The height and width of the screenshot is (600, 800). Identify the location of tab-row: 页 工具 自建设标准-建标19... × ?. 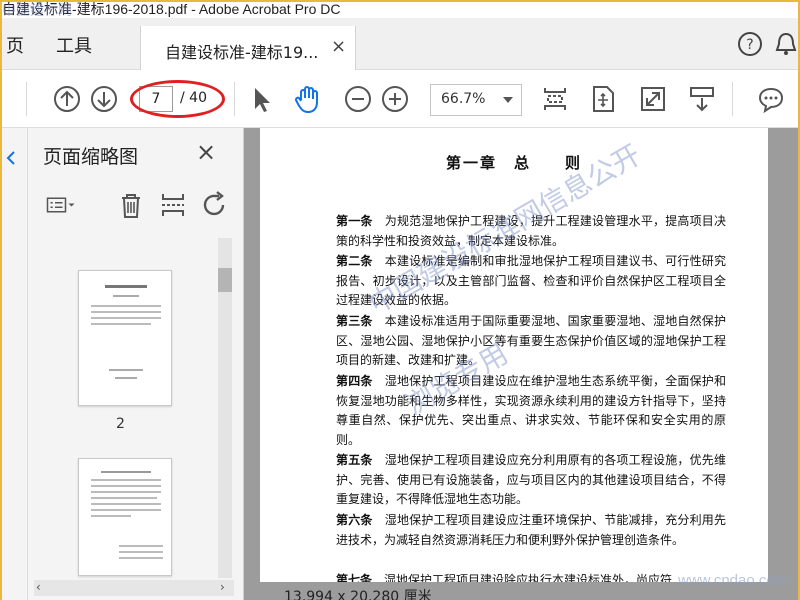
(400, 44).